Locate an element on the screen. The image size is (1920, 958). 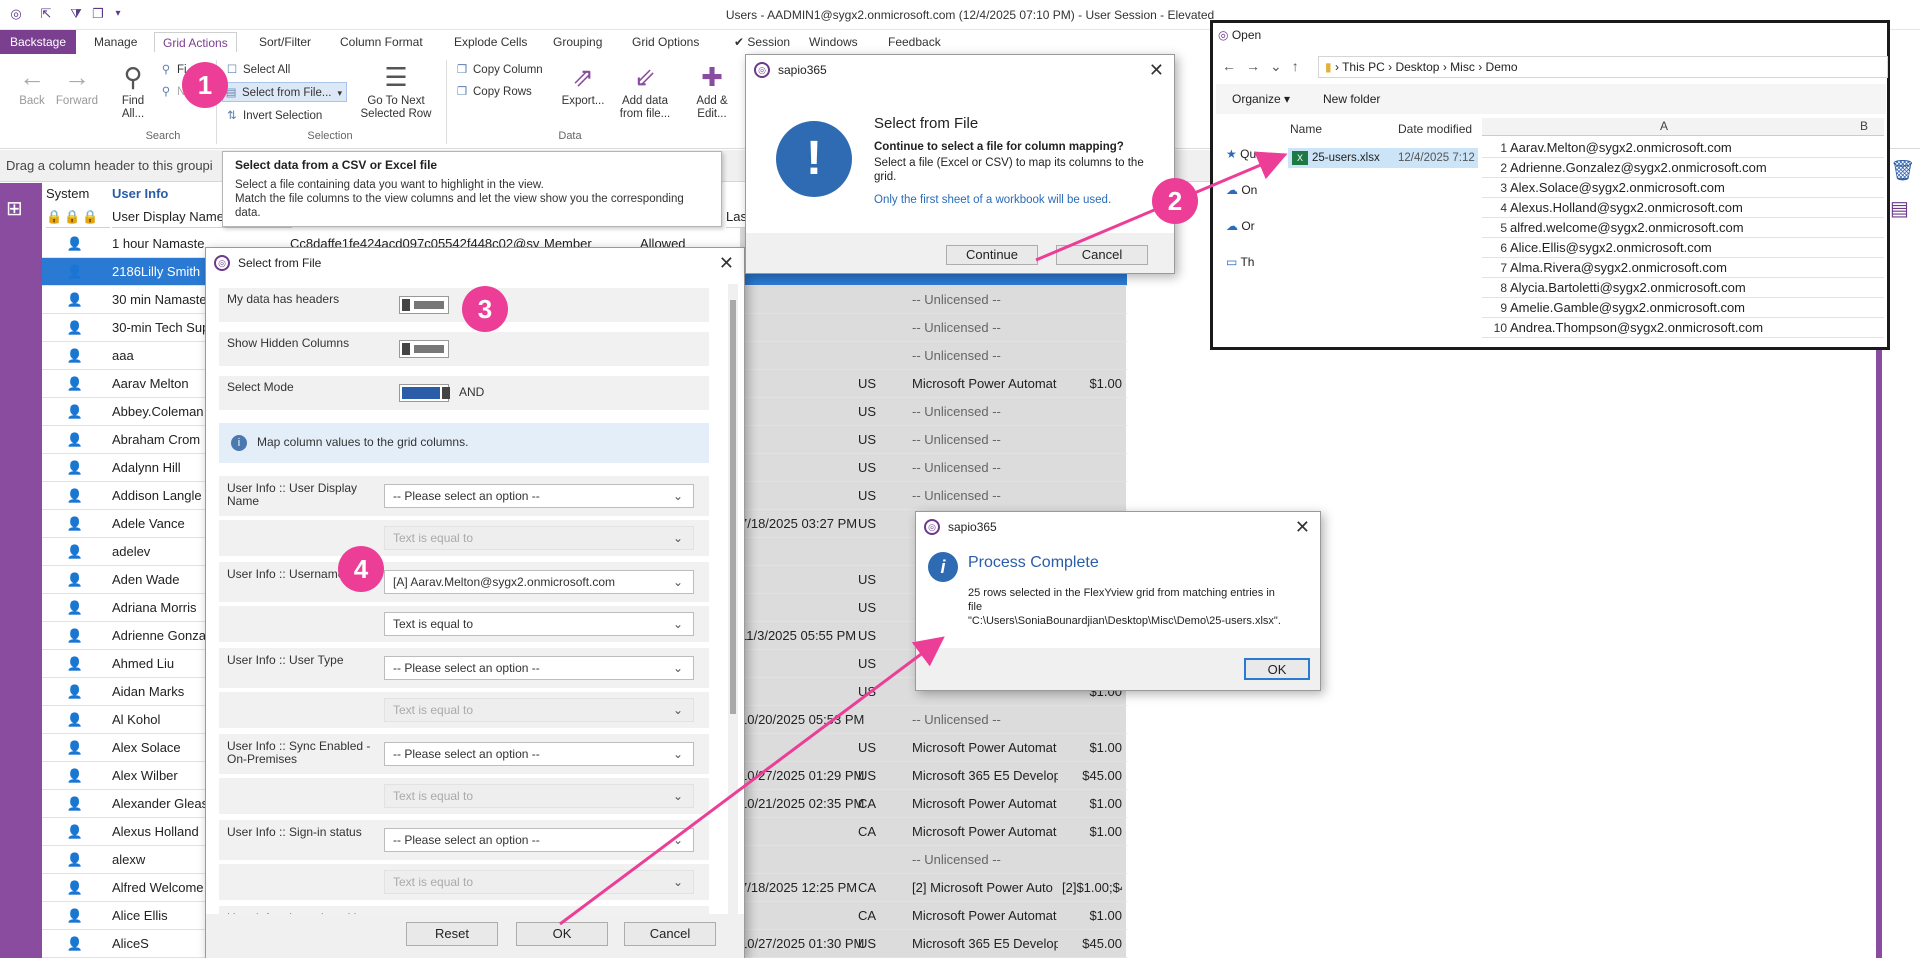
step-marker-3: 3 is located at coordinates (485, 309).